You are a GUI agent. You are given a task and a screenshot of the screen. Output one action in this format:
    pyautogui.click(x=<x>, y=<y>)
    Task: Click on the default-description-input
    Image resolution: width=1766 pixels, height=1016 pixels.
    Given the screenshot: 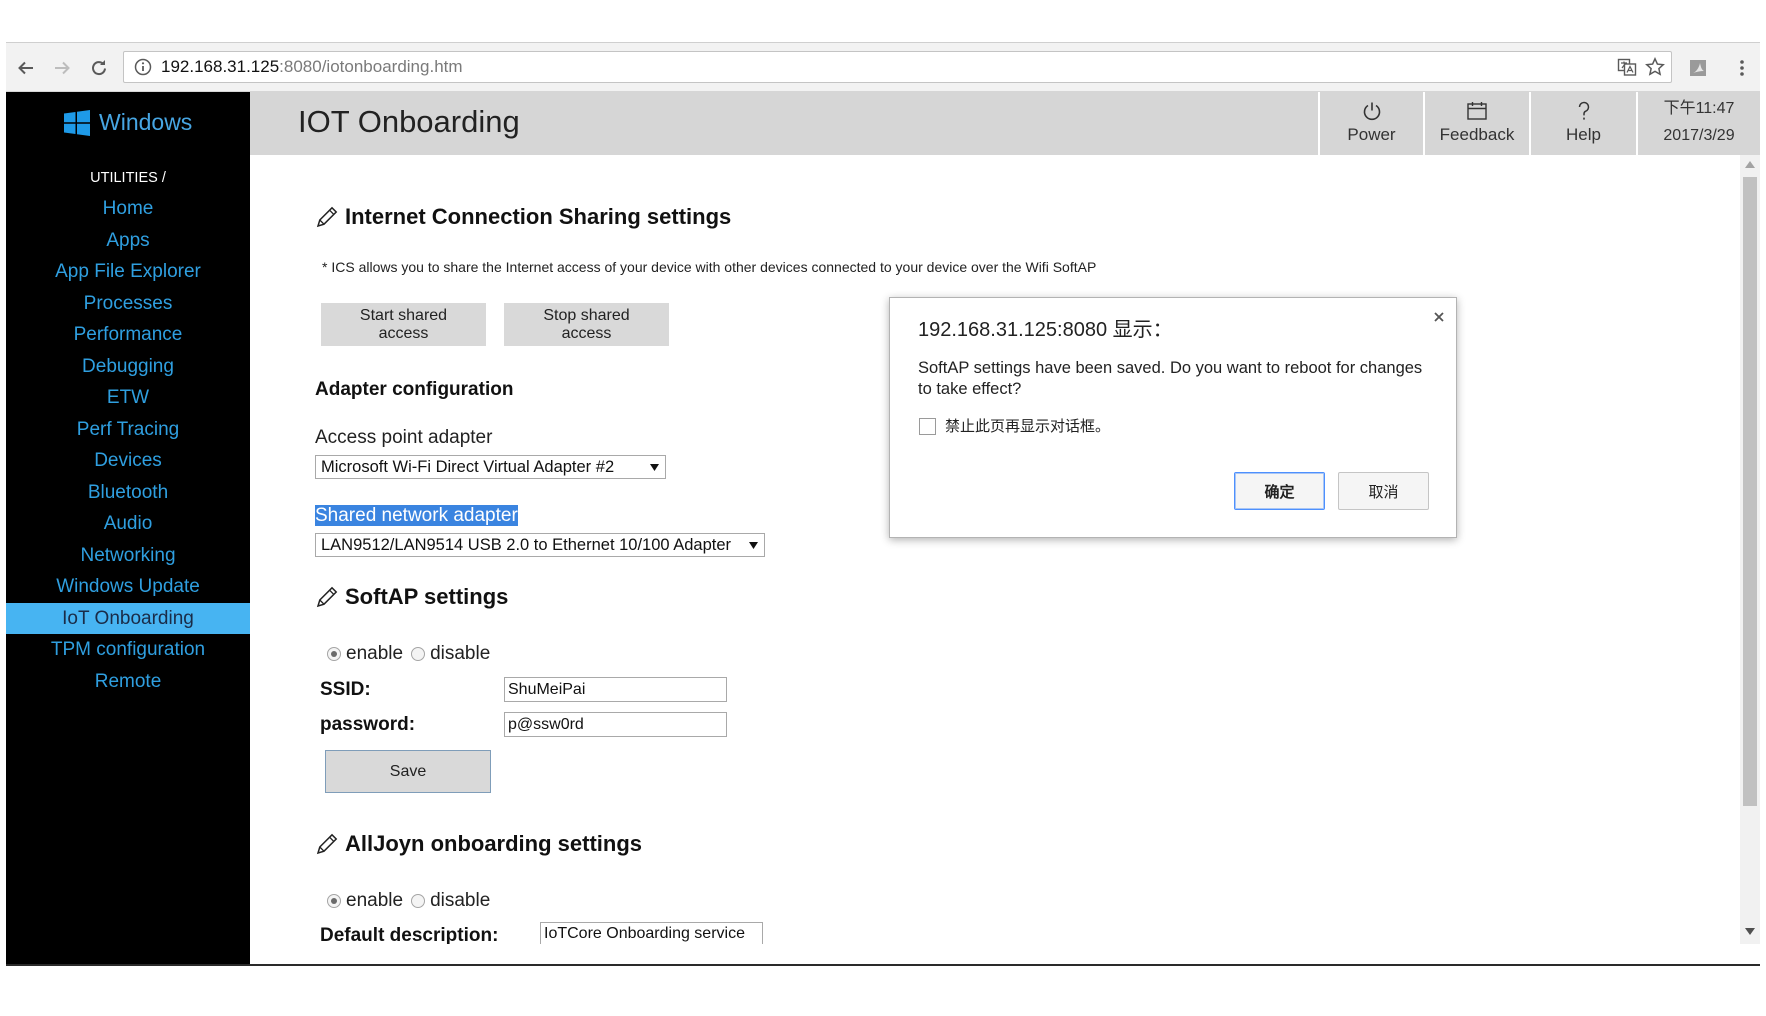 What is the action you would take?
    pyautogui.click(x=651, y=933)
    